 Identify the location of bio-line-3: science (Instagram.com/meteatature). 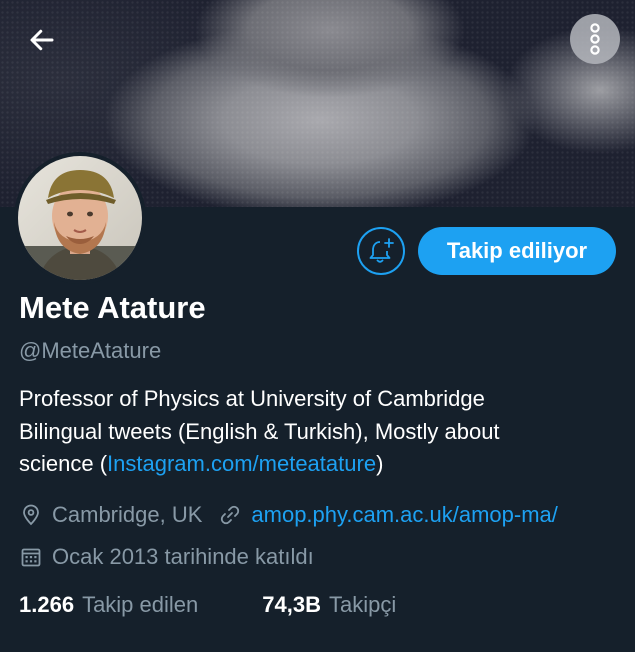
(319, 464).